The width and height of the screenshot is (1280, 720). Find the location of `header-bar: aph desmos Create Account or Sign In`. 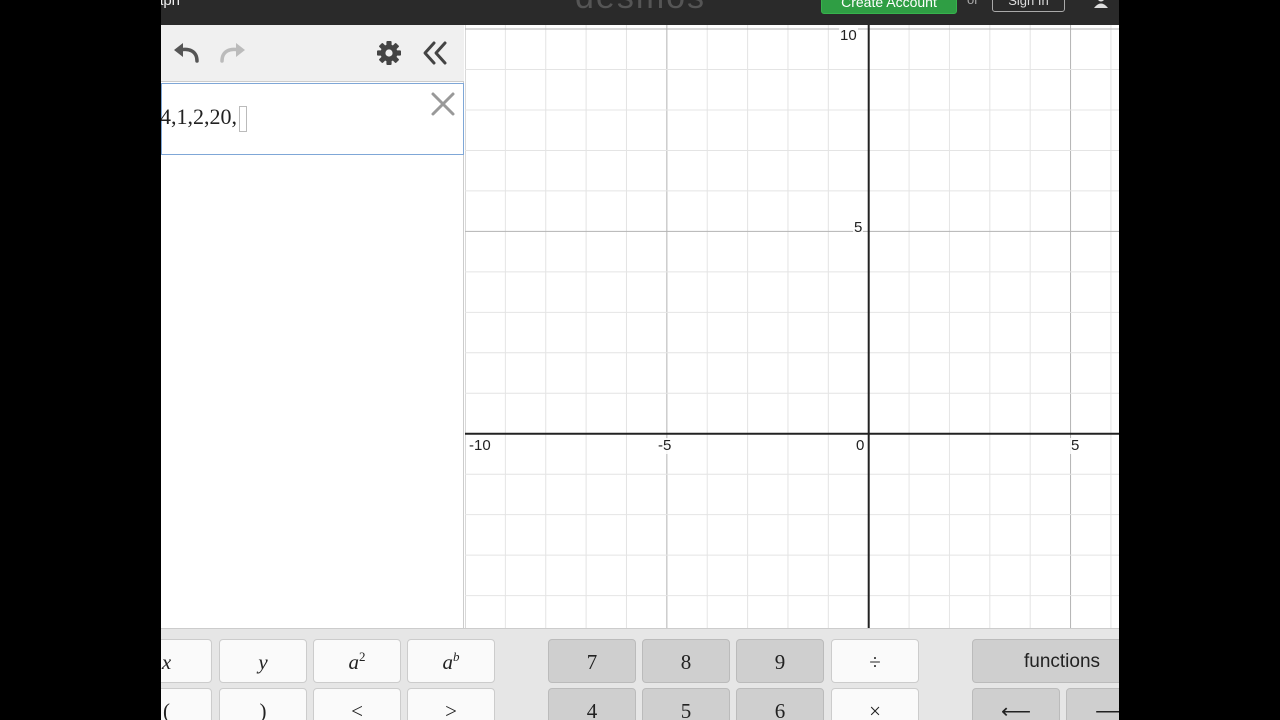

header-bar: aph desmos Create Account or Sign In is located at coordinates (640, 12).